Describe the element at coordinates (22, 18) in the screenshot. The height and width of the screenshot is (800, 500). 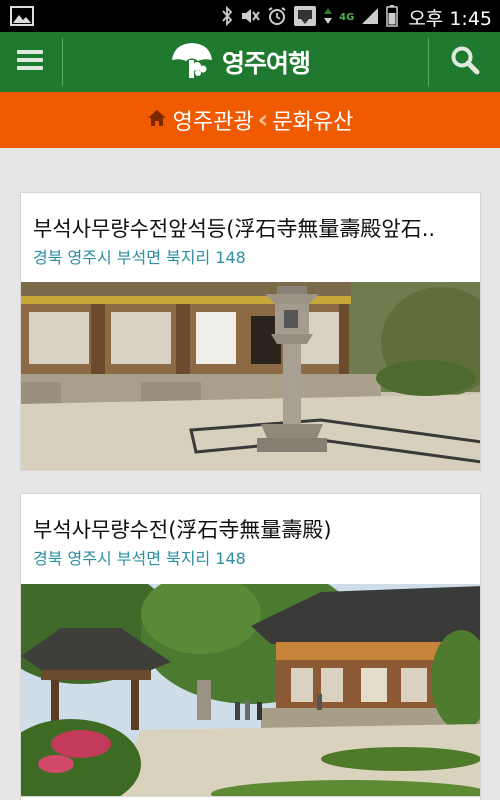
I see `gallery-notification-icon` at that location.